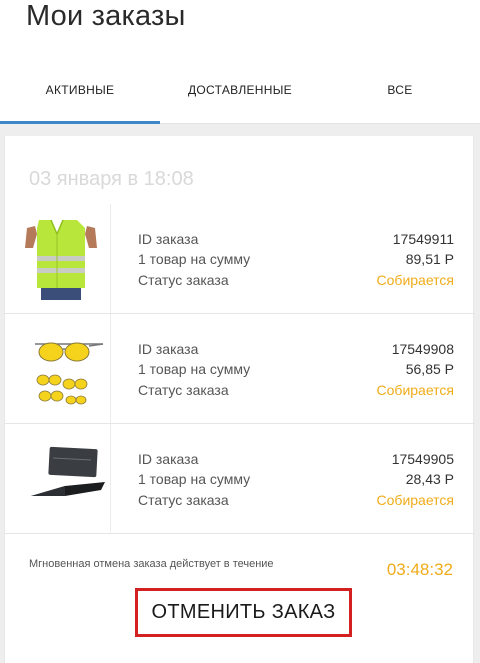 The height and width of the screenshot is (663, 480). What do you see at coordinates (240, 28) in the screenshot?
I see `app-header: Мои заказы` at bounding box center [240, 28].